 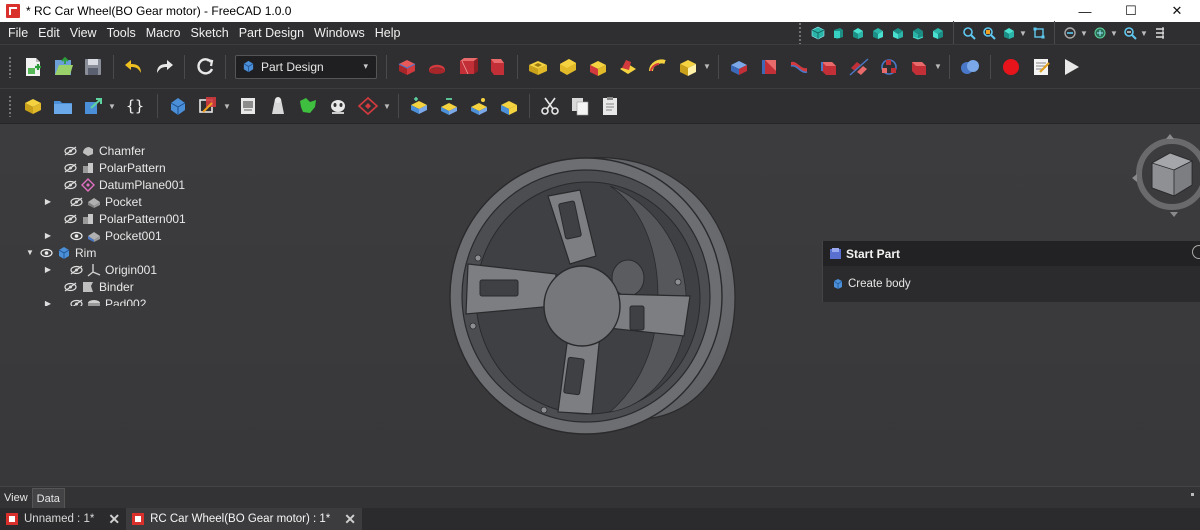 What do you see at coordinates (30, 253) in the screenshot?
I see `tree-expander: ▼` at bounding box center [30, 253].